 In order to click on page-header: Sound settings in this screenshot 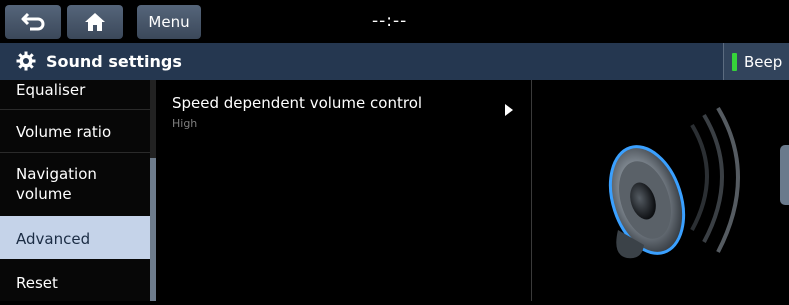, I will do `click(394, 61)`.